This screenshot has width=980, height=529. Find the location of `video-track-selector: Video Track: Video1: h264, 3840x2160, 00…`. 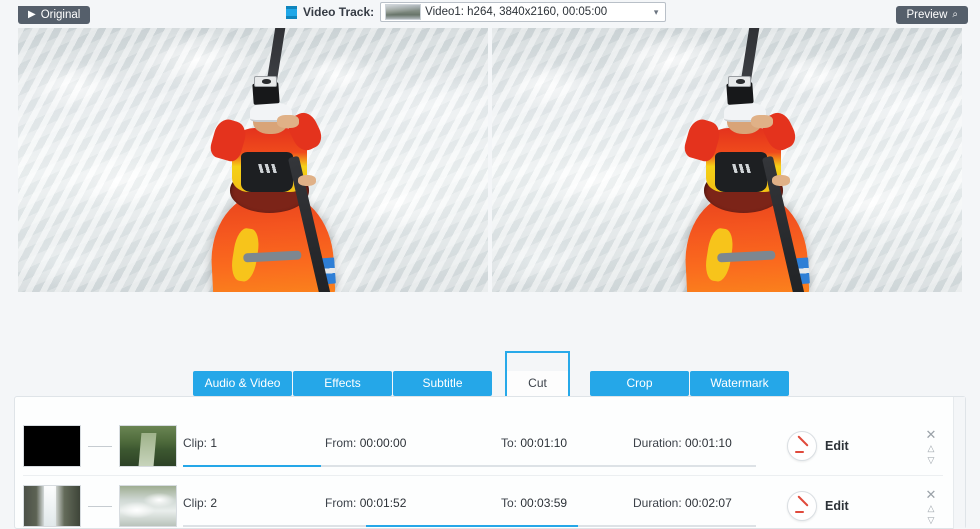

video-track-selector: Video Track: Video1: h264, 3840x2160, 00… is located at coordinates (476, 12).